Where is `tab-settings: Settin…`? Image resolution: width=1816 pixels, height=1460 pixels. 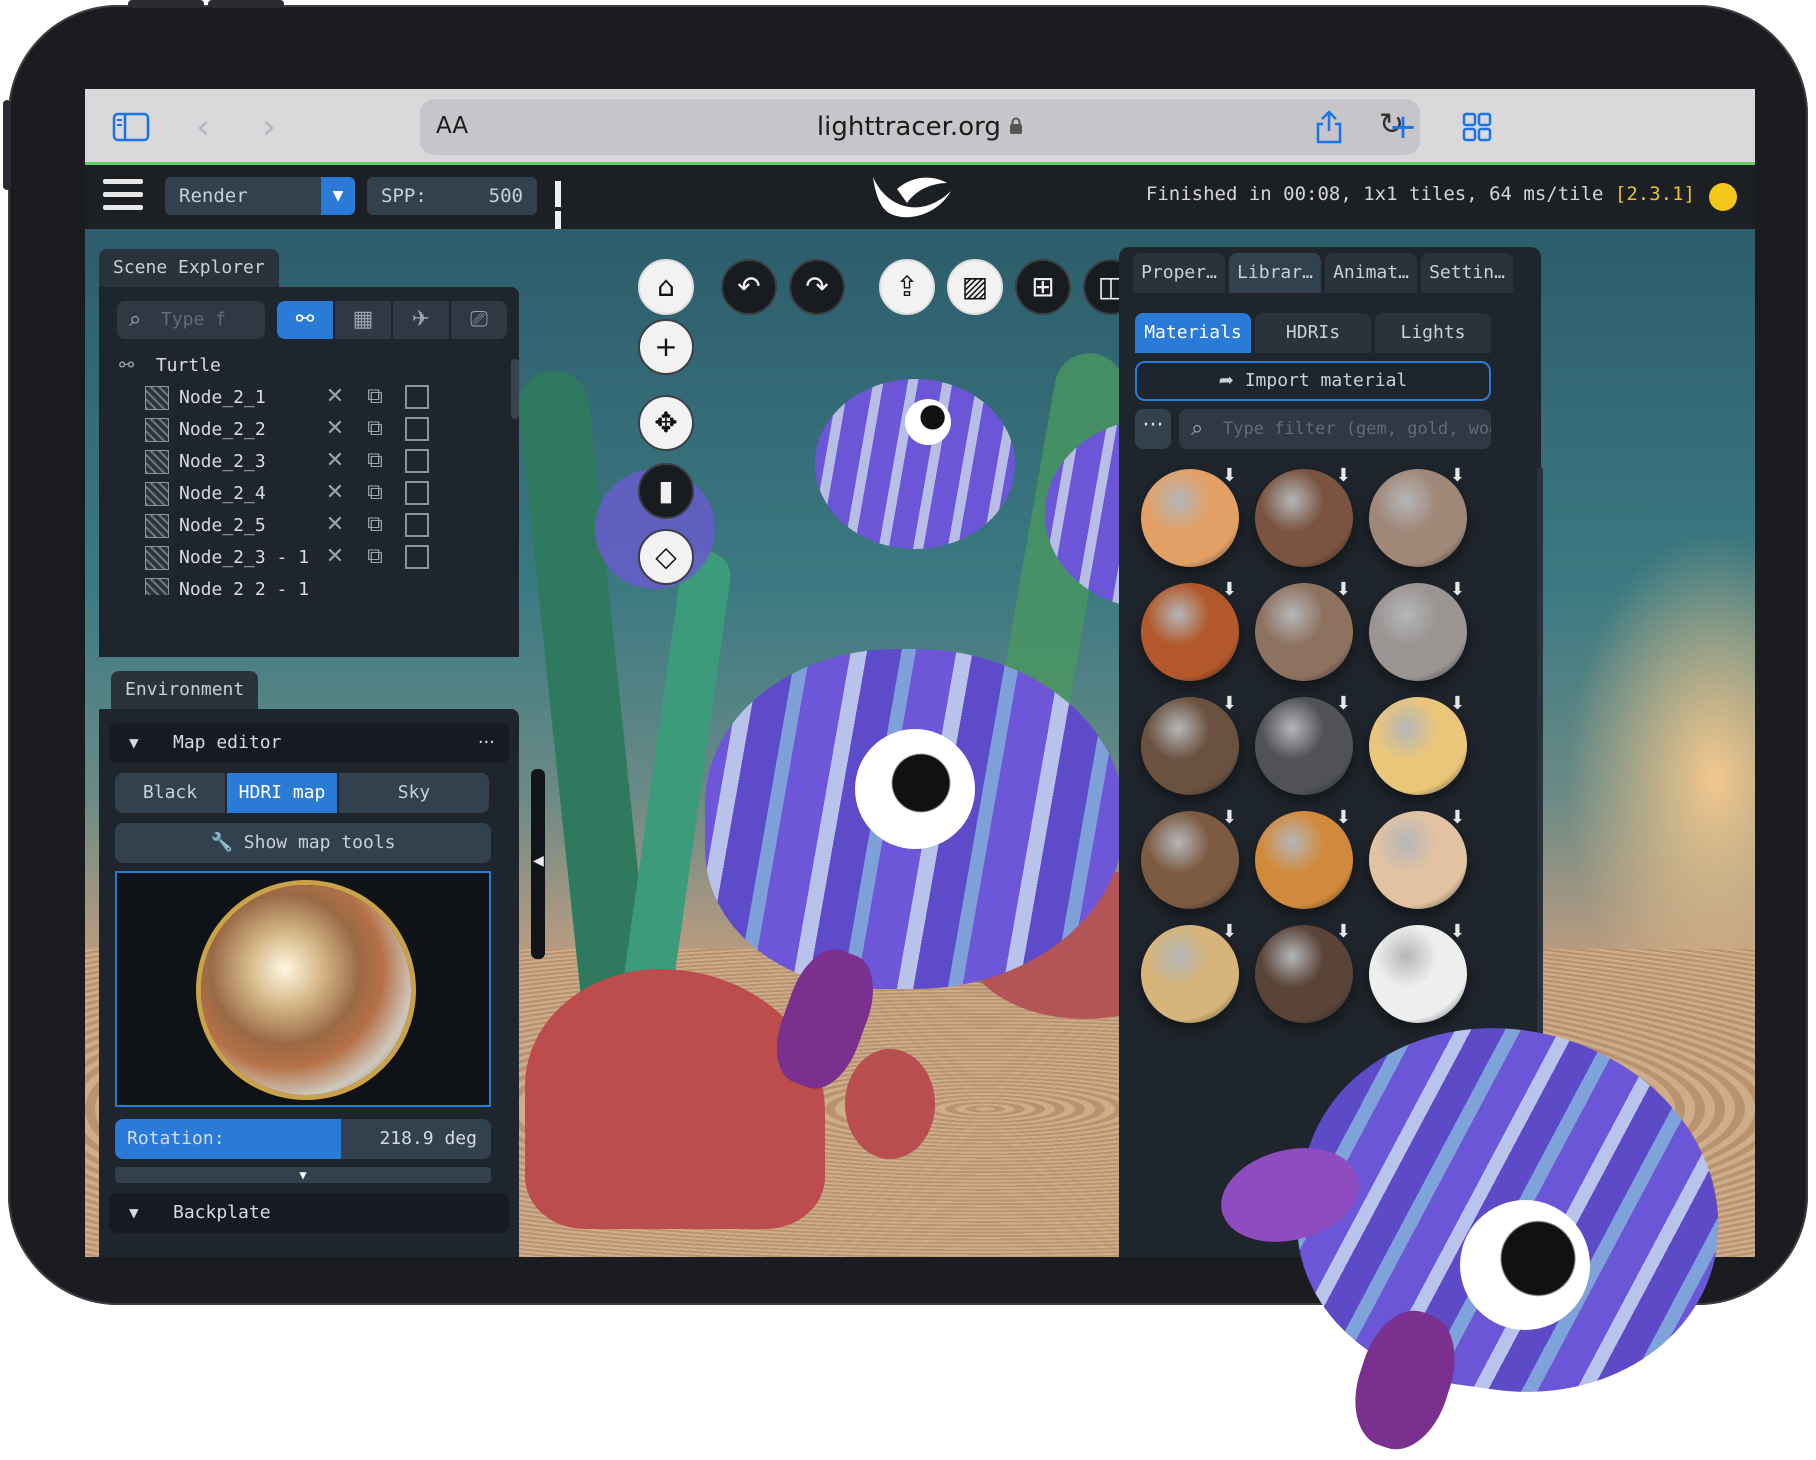
tab-settings: Settin… is located at coordinates (1467, 273).